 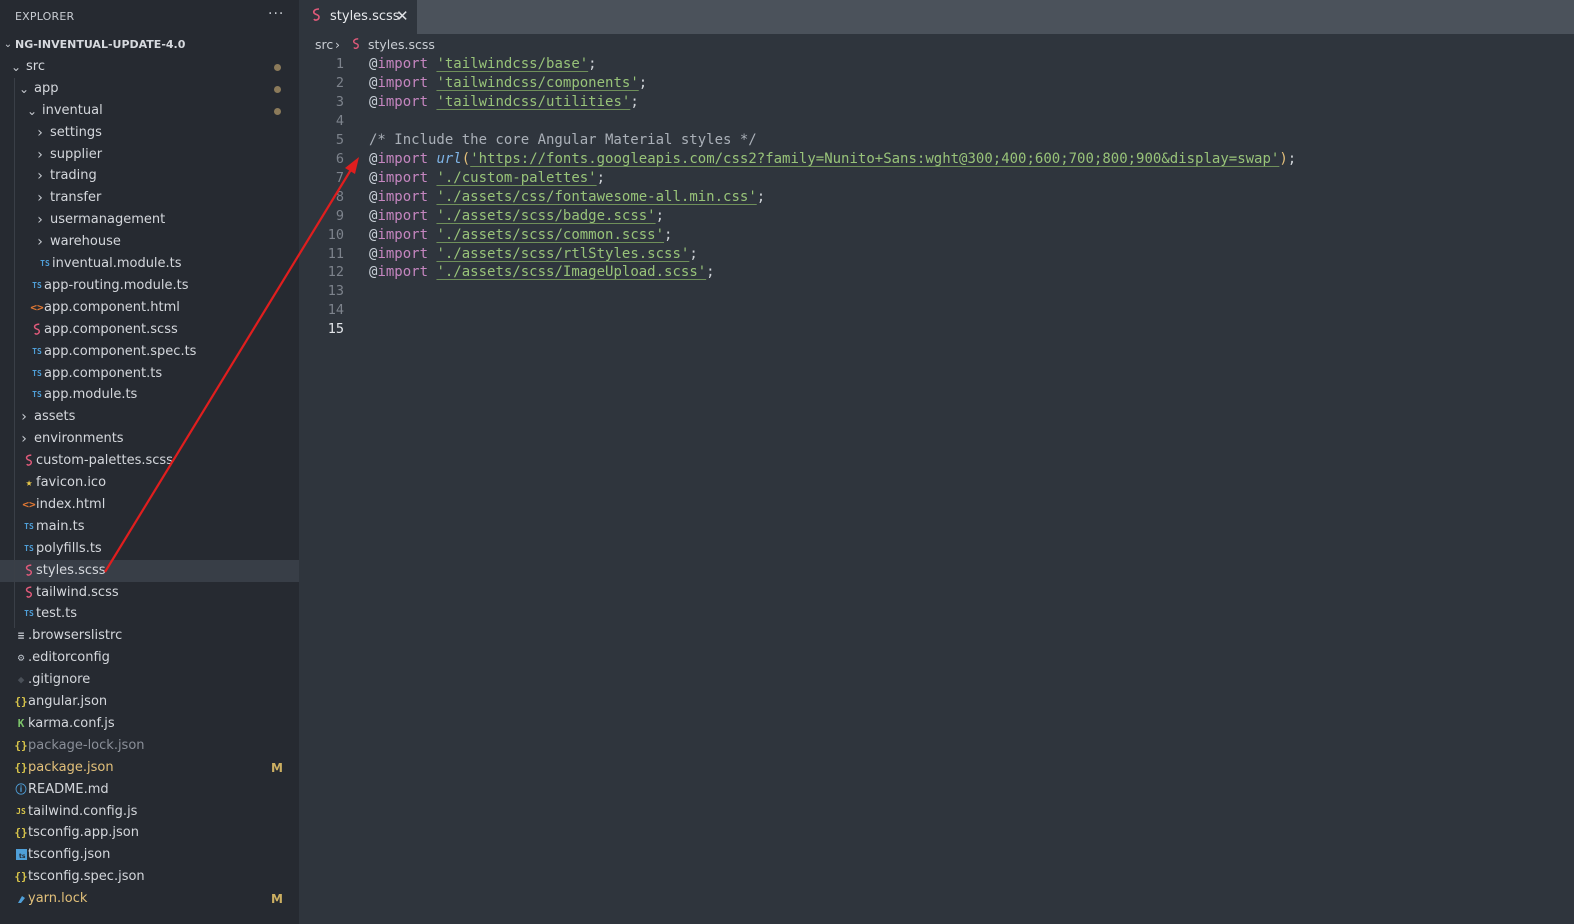 I want to click on file-tsconfig-json: ts tsconfig.json, so click(x=149, y=855).